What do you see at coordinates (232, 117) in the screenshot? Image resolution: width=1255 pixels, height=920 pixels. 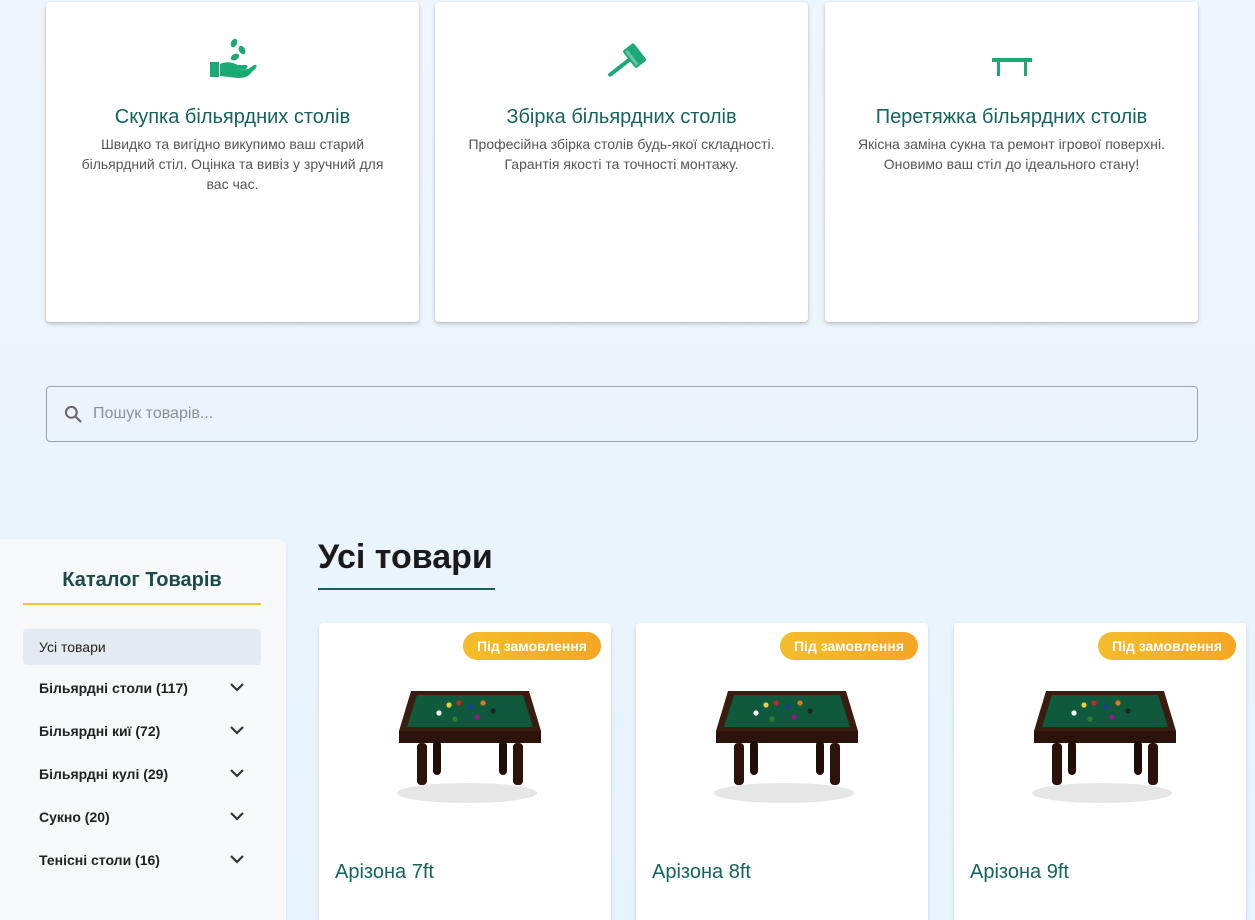 I see `service-title: Скупка більярдних столів` at bounding box center [232, 117].